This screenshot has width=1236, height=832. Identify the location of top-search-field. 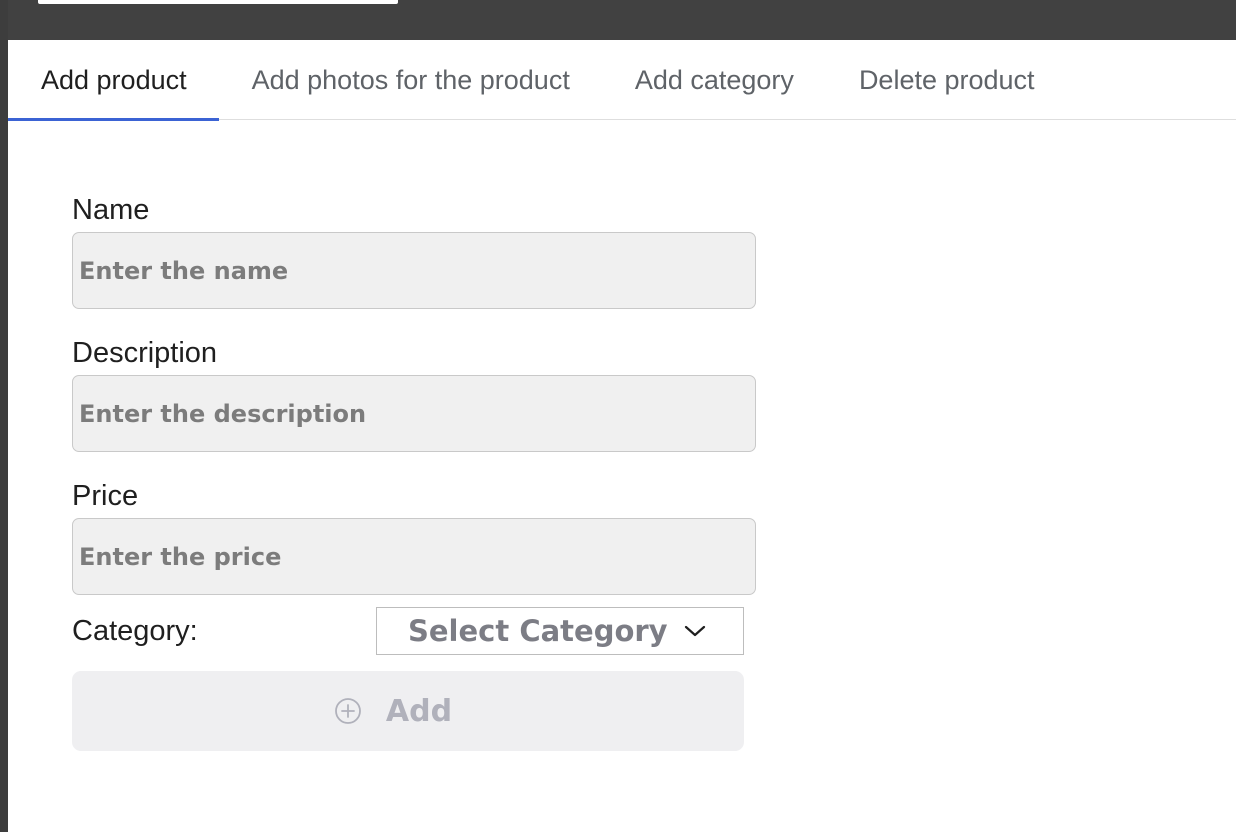
(218, 2).